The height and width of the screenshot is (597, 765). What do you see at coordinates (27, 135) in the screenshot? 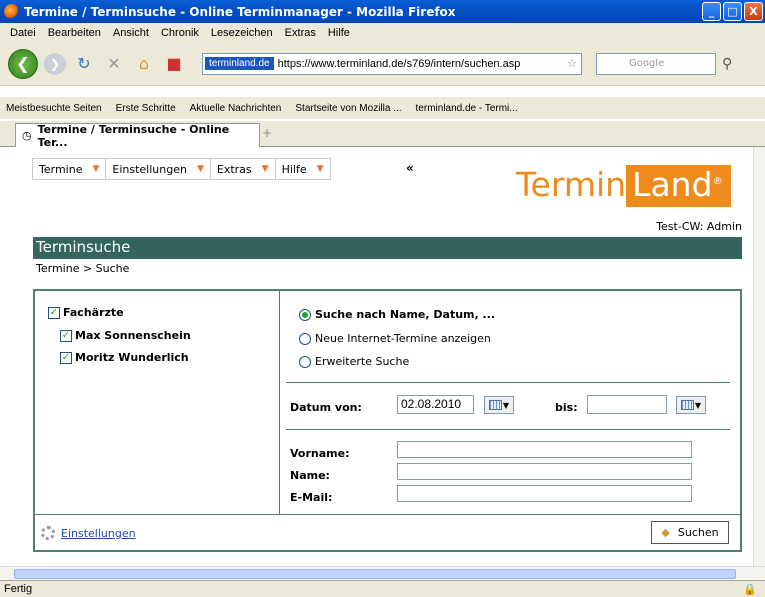
I see `clock-icon: ◷` at bounding box center [27, 135].